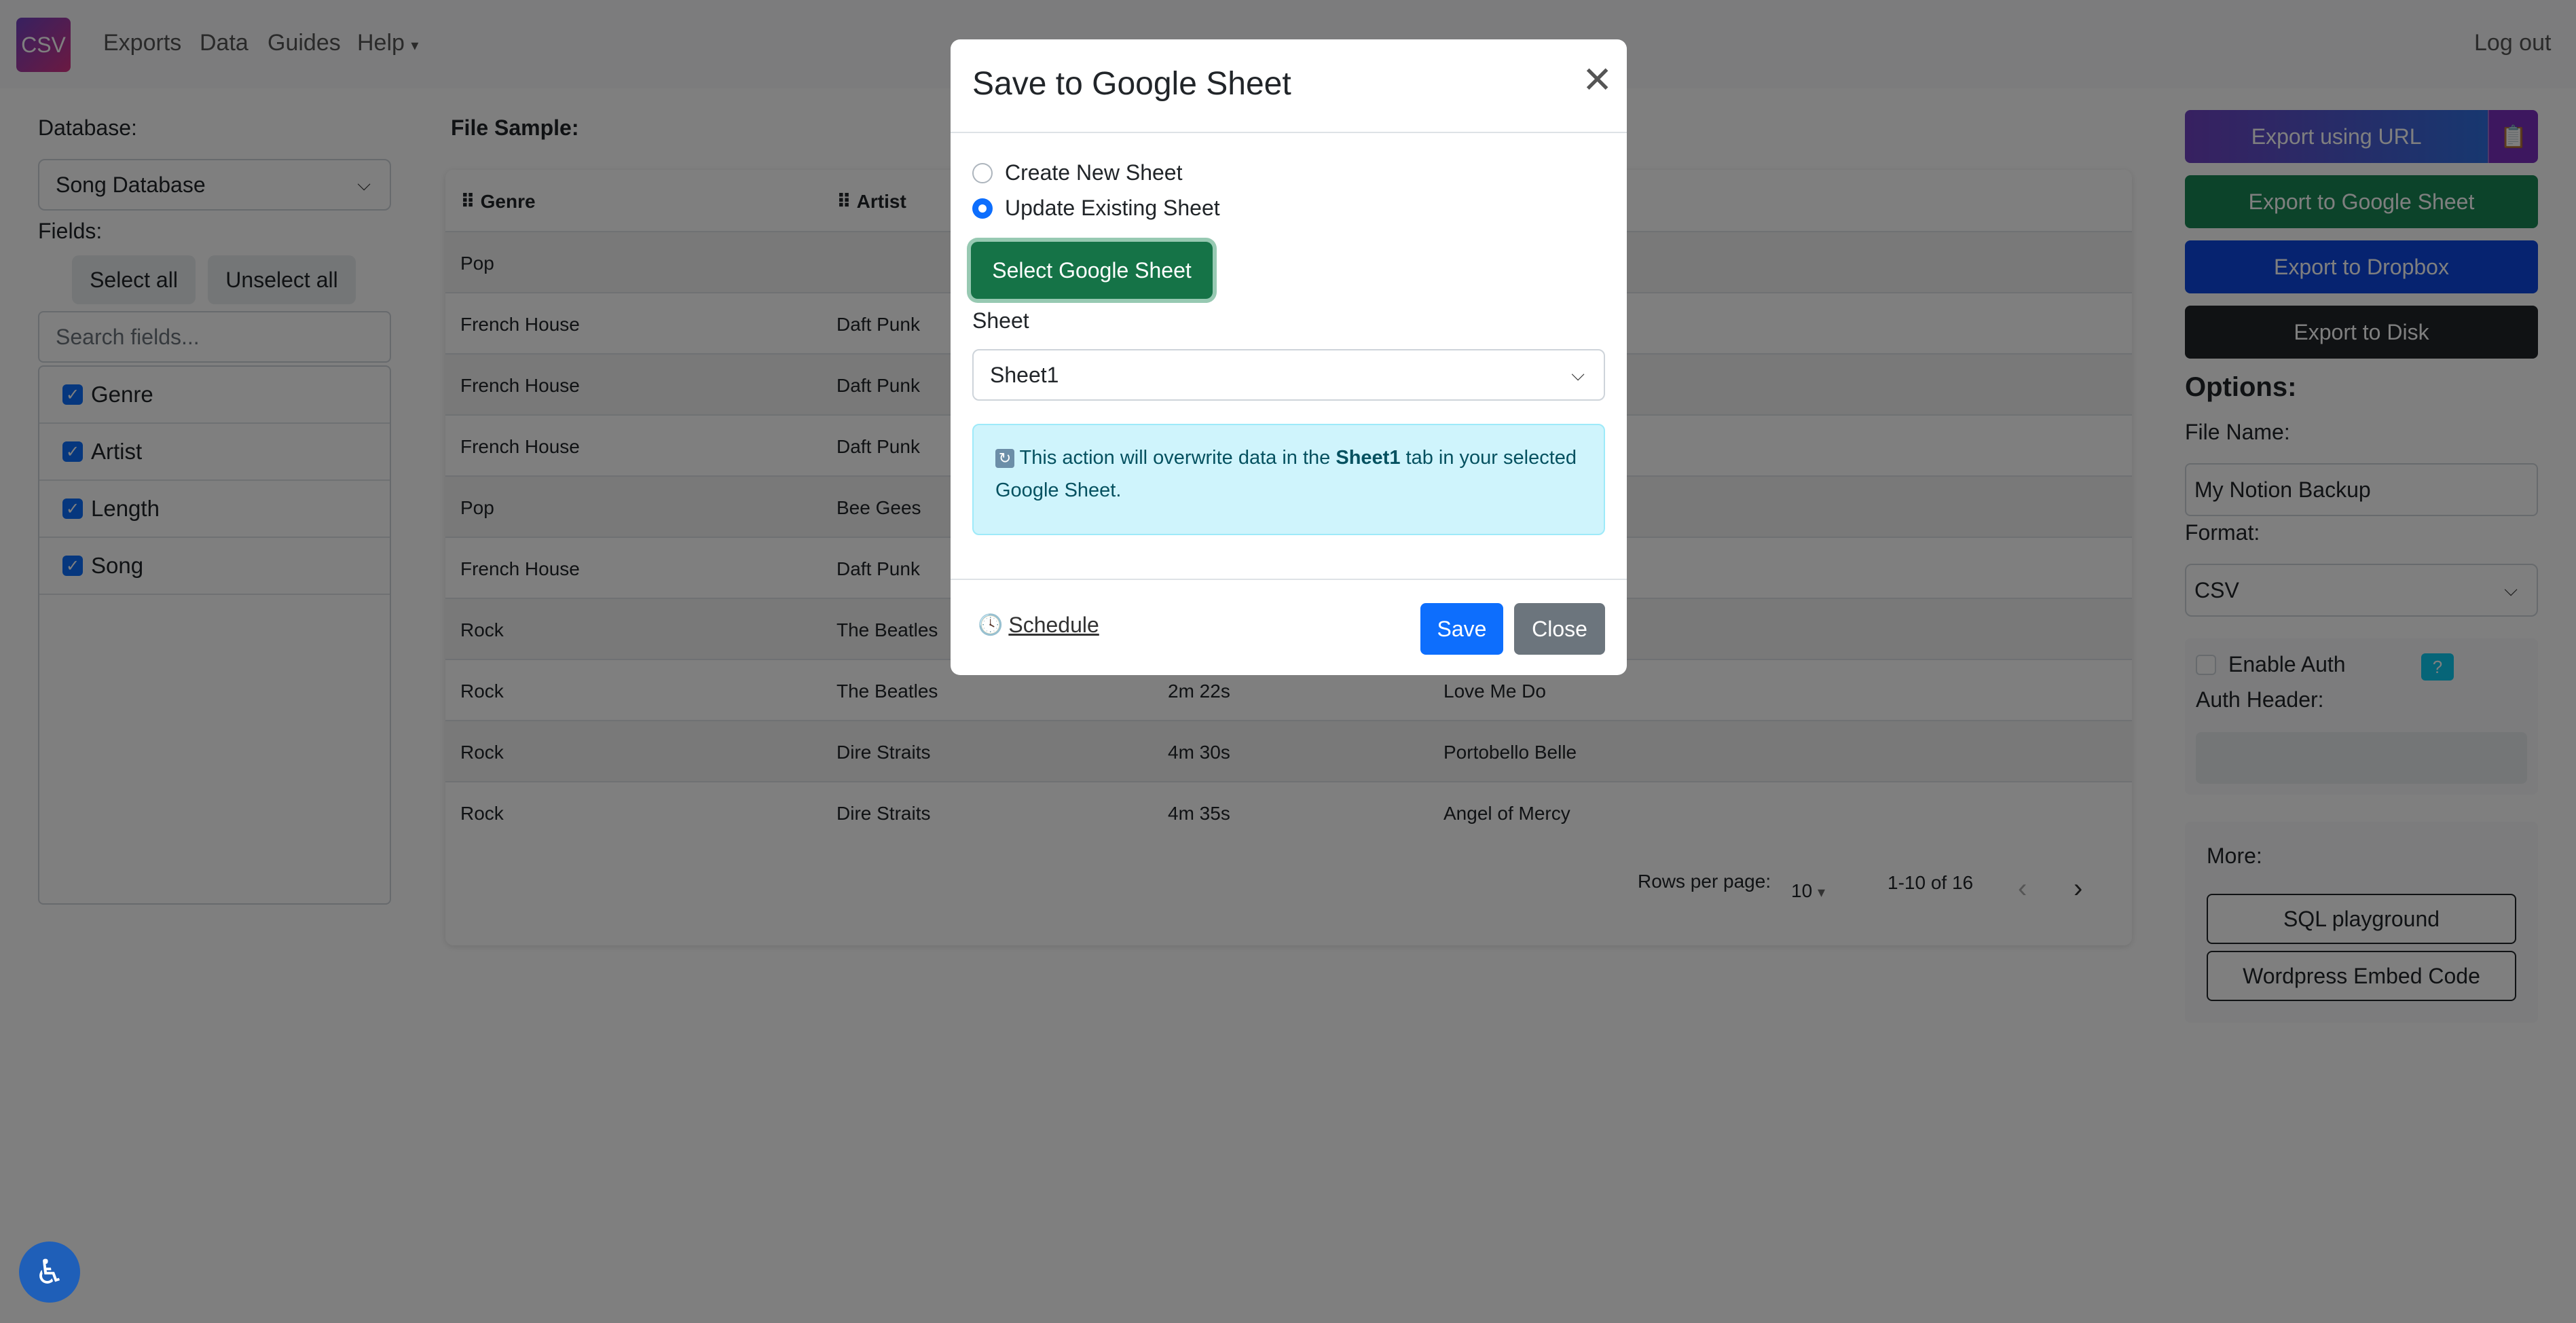  Describe the element at coordinates (1597, 80) in the screenshot. I see `close-icon: ✕` at that location.